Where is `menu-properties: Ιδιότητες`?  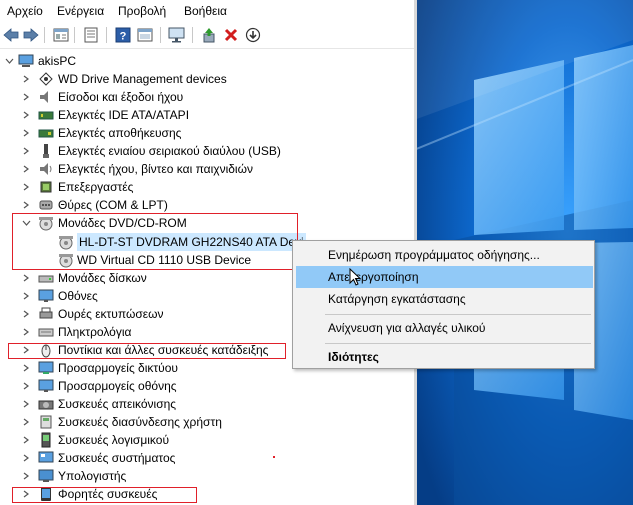 menu-properties: Ιδιότητες is located at coordinates (444, 357).